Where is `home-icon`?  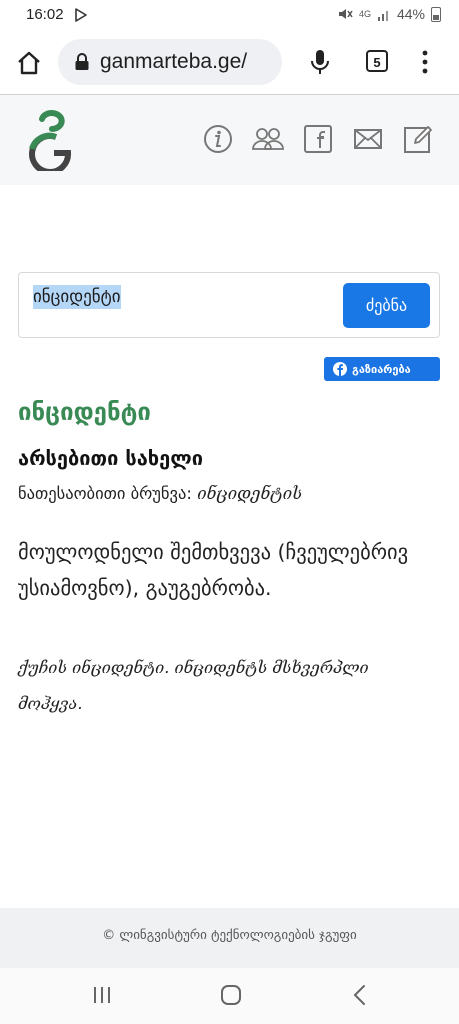
home-icon is located at coordinates (29, 63).